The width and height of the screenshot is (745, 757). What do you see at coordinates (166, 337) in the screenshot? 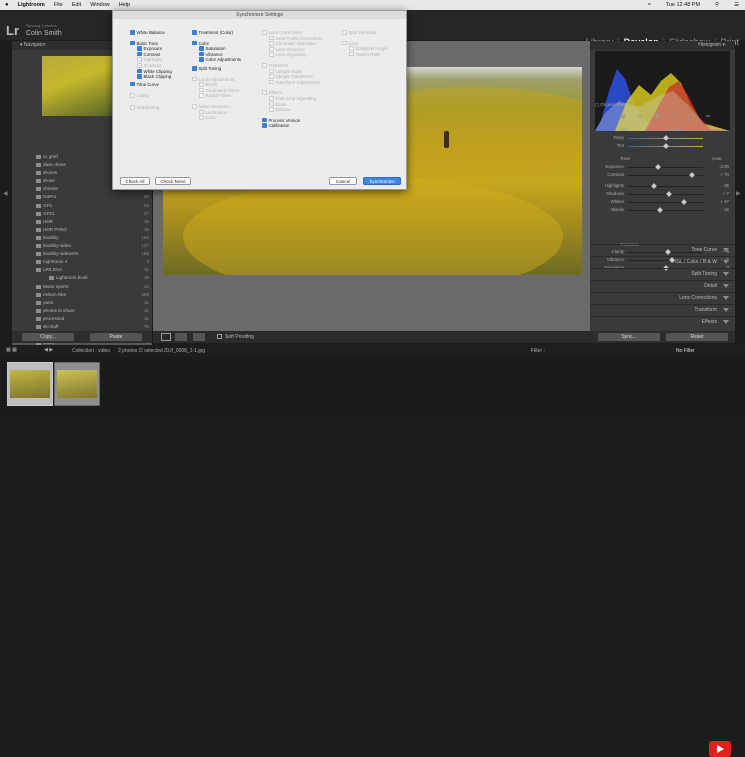
I see `loupe-view-icon` at bounding box center [166, 337].